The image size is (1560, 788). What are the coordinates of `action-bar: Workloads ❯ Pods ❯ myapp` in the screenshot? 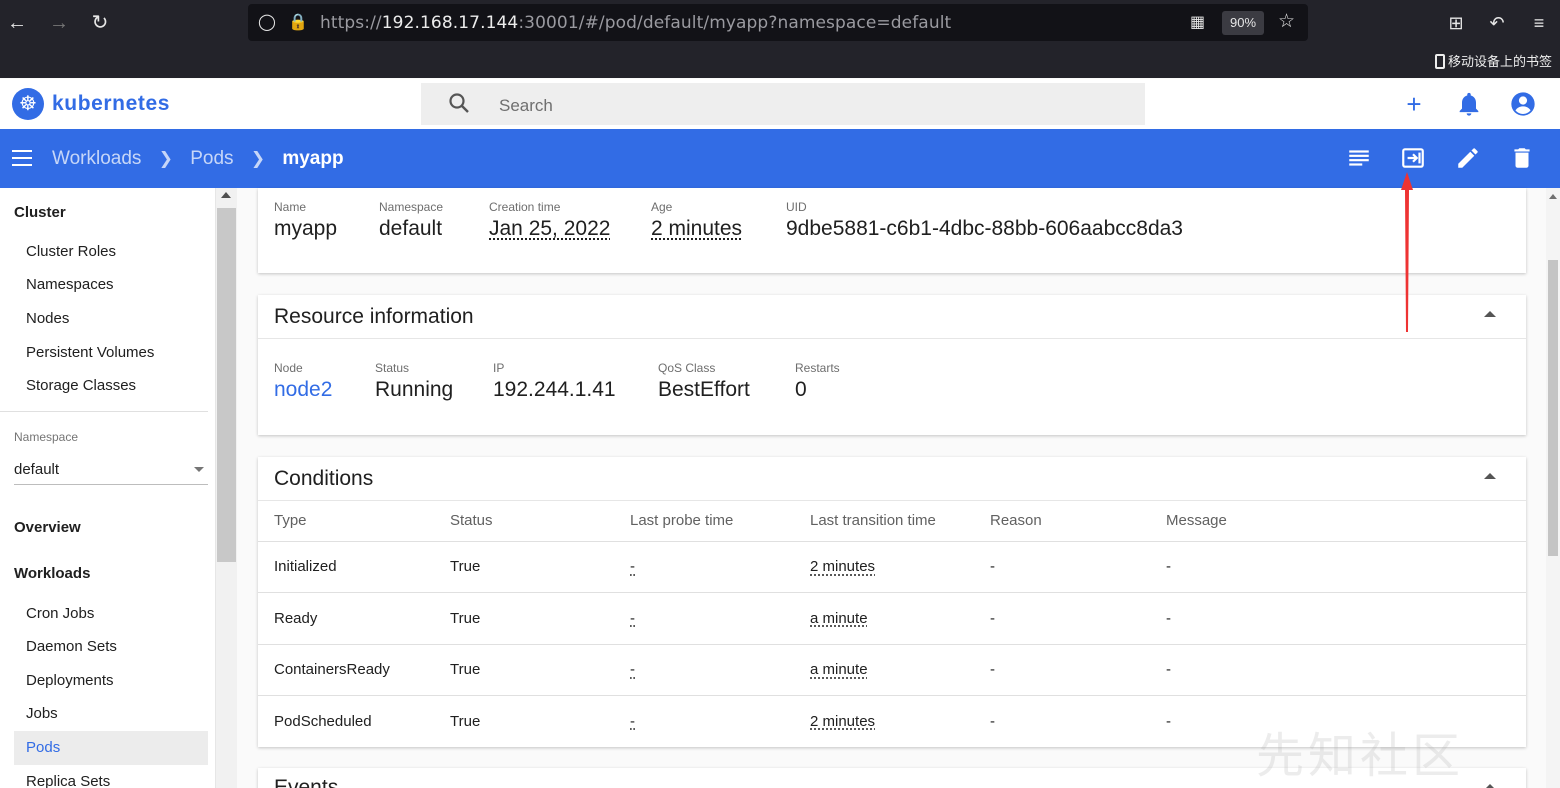 It's located at (780, 158).